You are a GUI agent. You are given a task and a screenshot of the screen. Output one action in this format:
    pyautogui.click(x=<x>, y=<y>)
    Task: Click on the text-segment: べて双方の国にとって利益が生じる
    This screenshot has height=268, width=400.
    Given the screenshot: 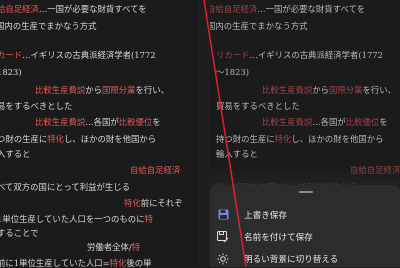 What is the action you would take?
    pyautogui.click(x=65, y=187)
    